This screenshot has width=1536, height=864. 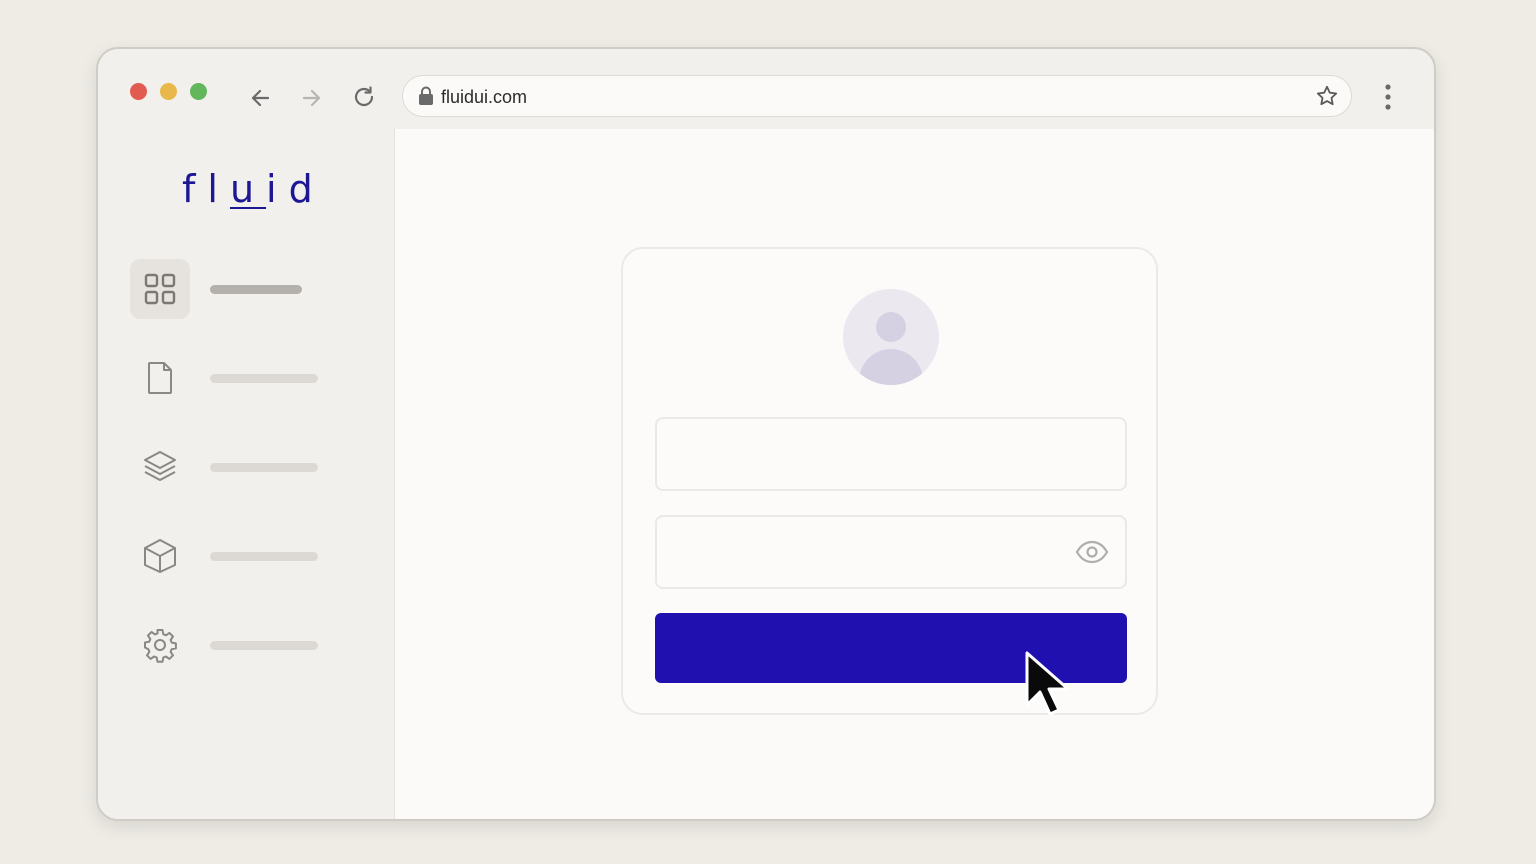 What do you see at coordinates (198, 91) in the screenshot?
I see `maximize-window-button` at bounding box center [198, 91].